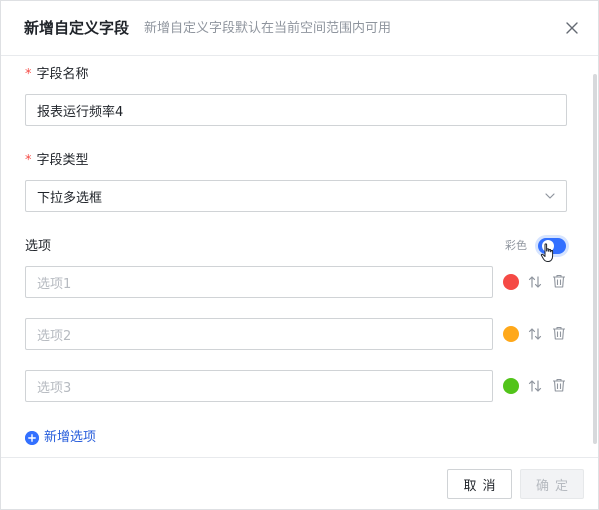 This screenshot has height=510, width=599. I want to click on option-placeholder-3: 选项3, so click(54, 388).